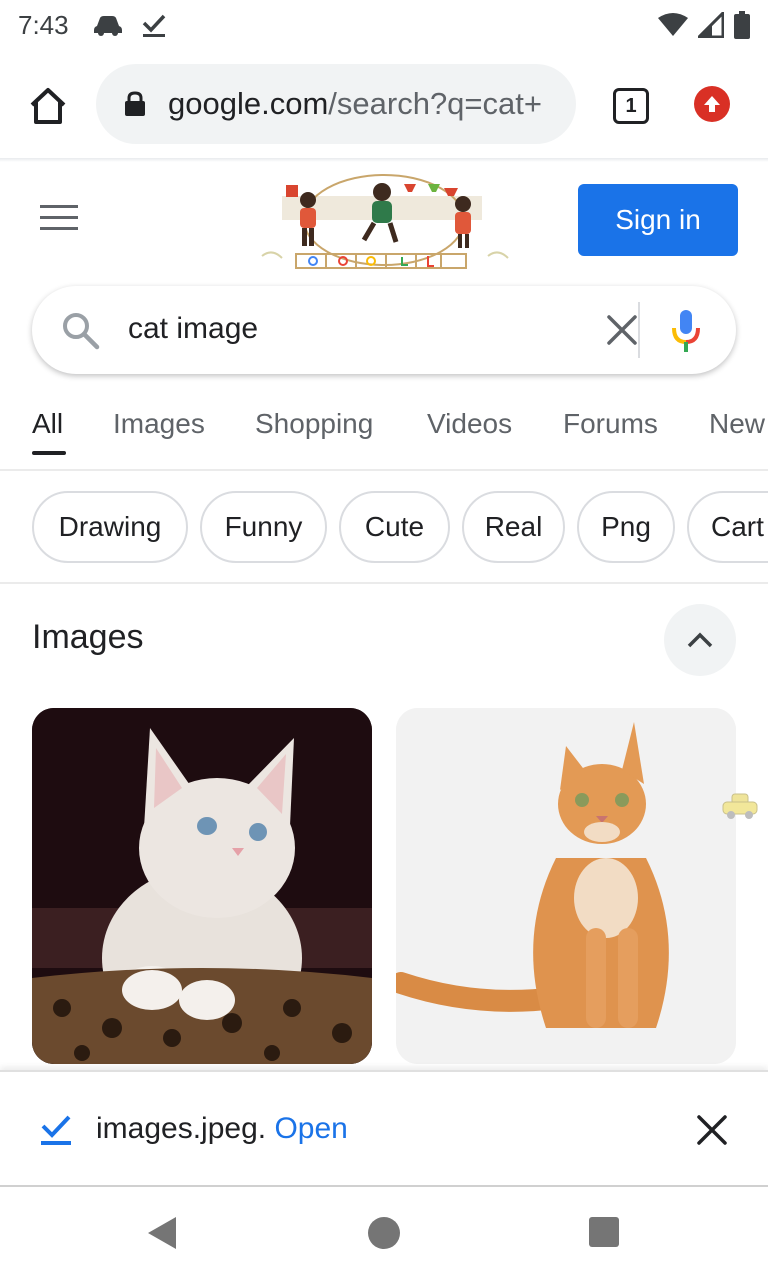  I want to click on tab-switcher-button: 1, so click(631, 106).